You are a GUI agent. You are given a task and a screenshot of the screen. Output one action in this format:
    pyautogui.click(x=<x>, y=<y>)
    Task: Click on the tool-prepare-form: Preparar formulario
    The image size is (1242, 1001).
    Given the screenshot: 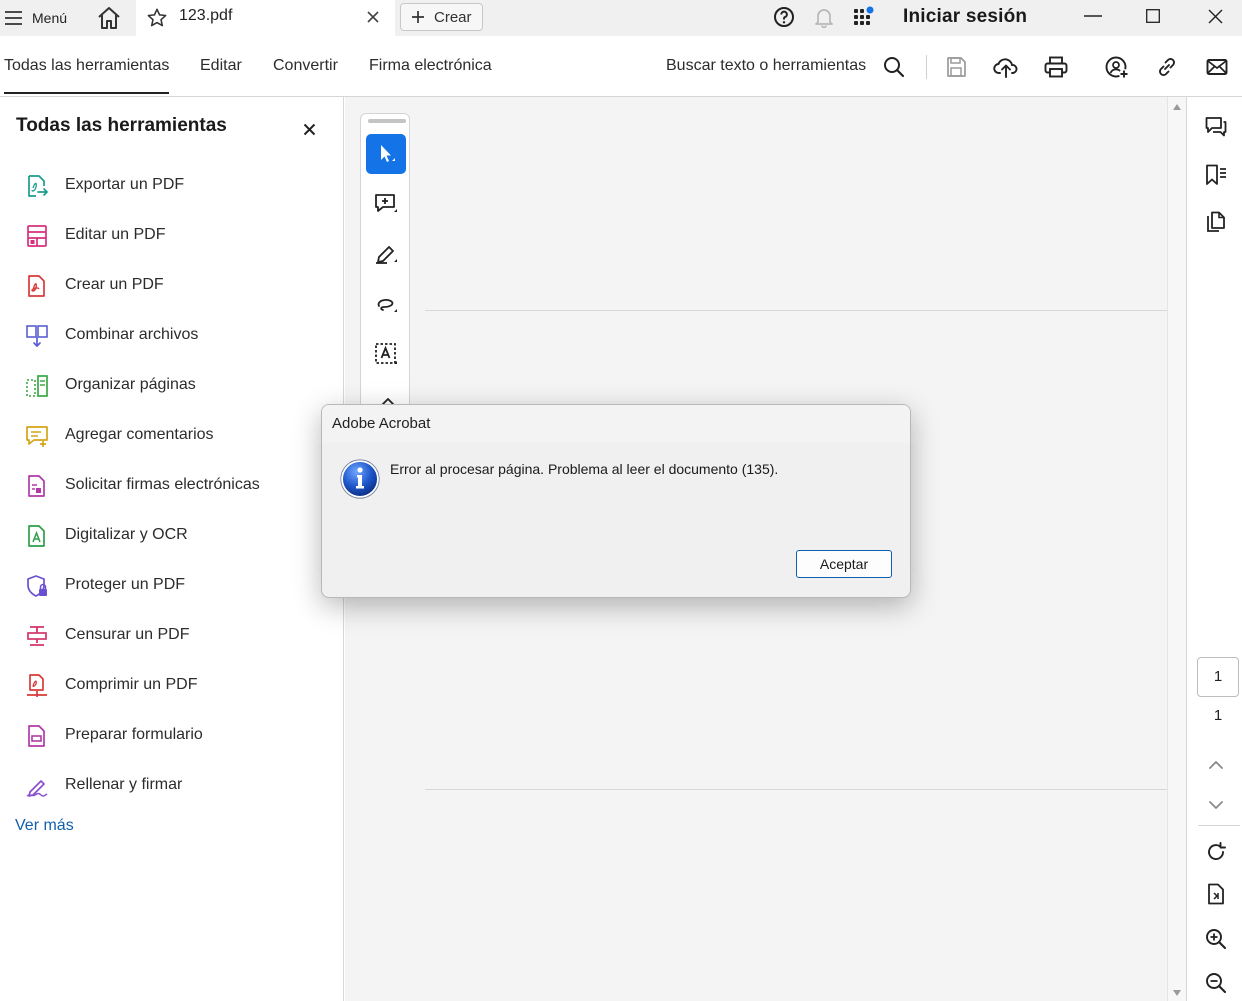 What is the action you would take?
    pyautogui.click(x=113, y=736)
    